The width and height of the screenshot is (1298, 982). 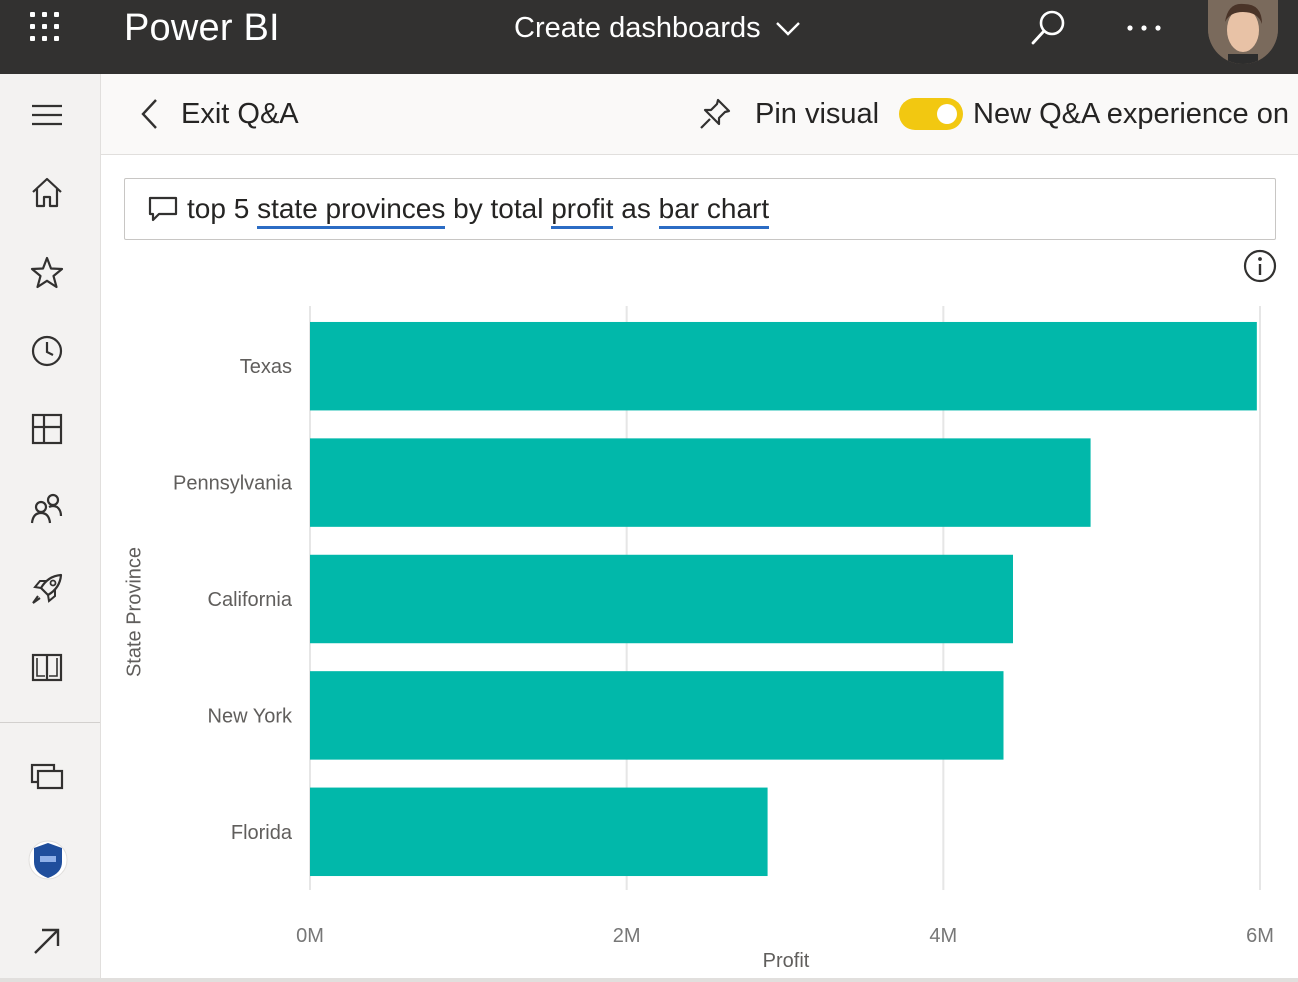 What do you see at coordinates (817, 113) in the screenshot?
I see `pin-visual-label: Pin visual` at bounding box center [817, 113].